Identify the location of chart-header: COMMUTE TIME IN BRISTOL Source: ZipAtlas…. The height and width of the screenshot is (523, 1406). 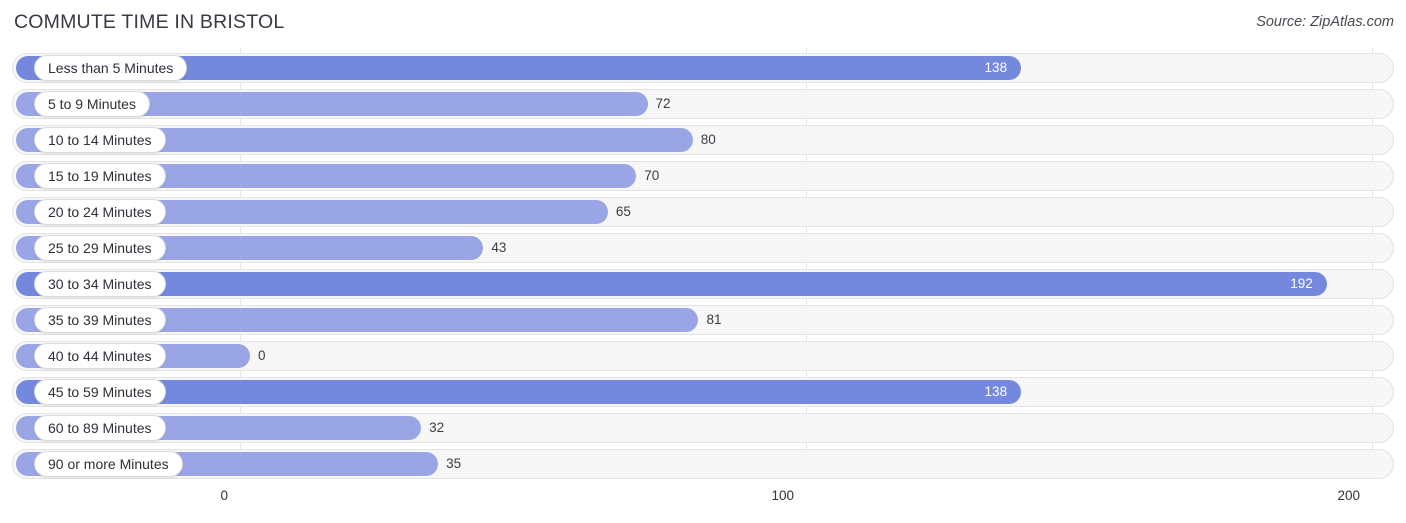
(703, 23).